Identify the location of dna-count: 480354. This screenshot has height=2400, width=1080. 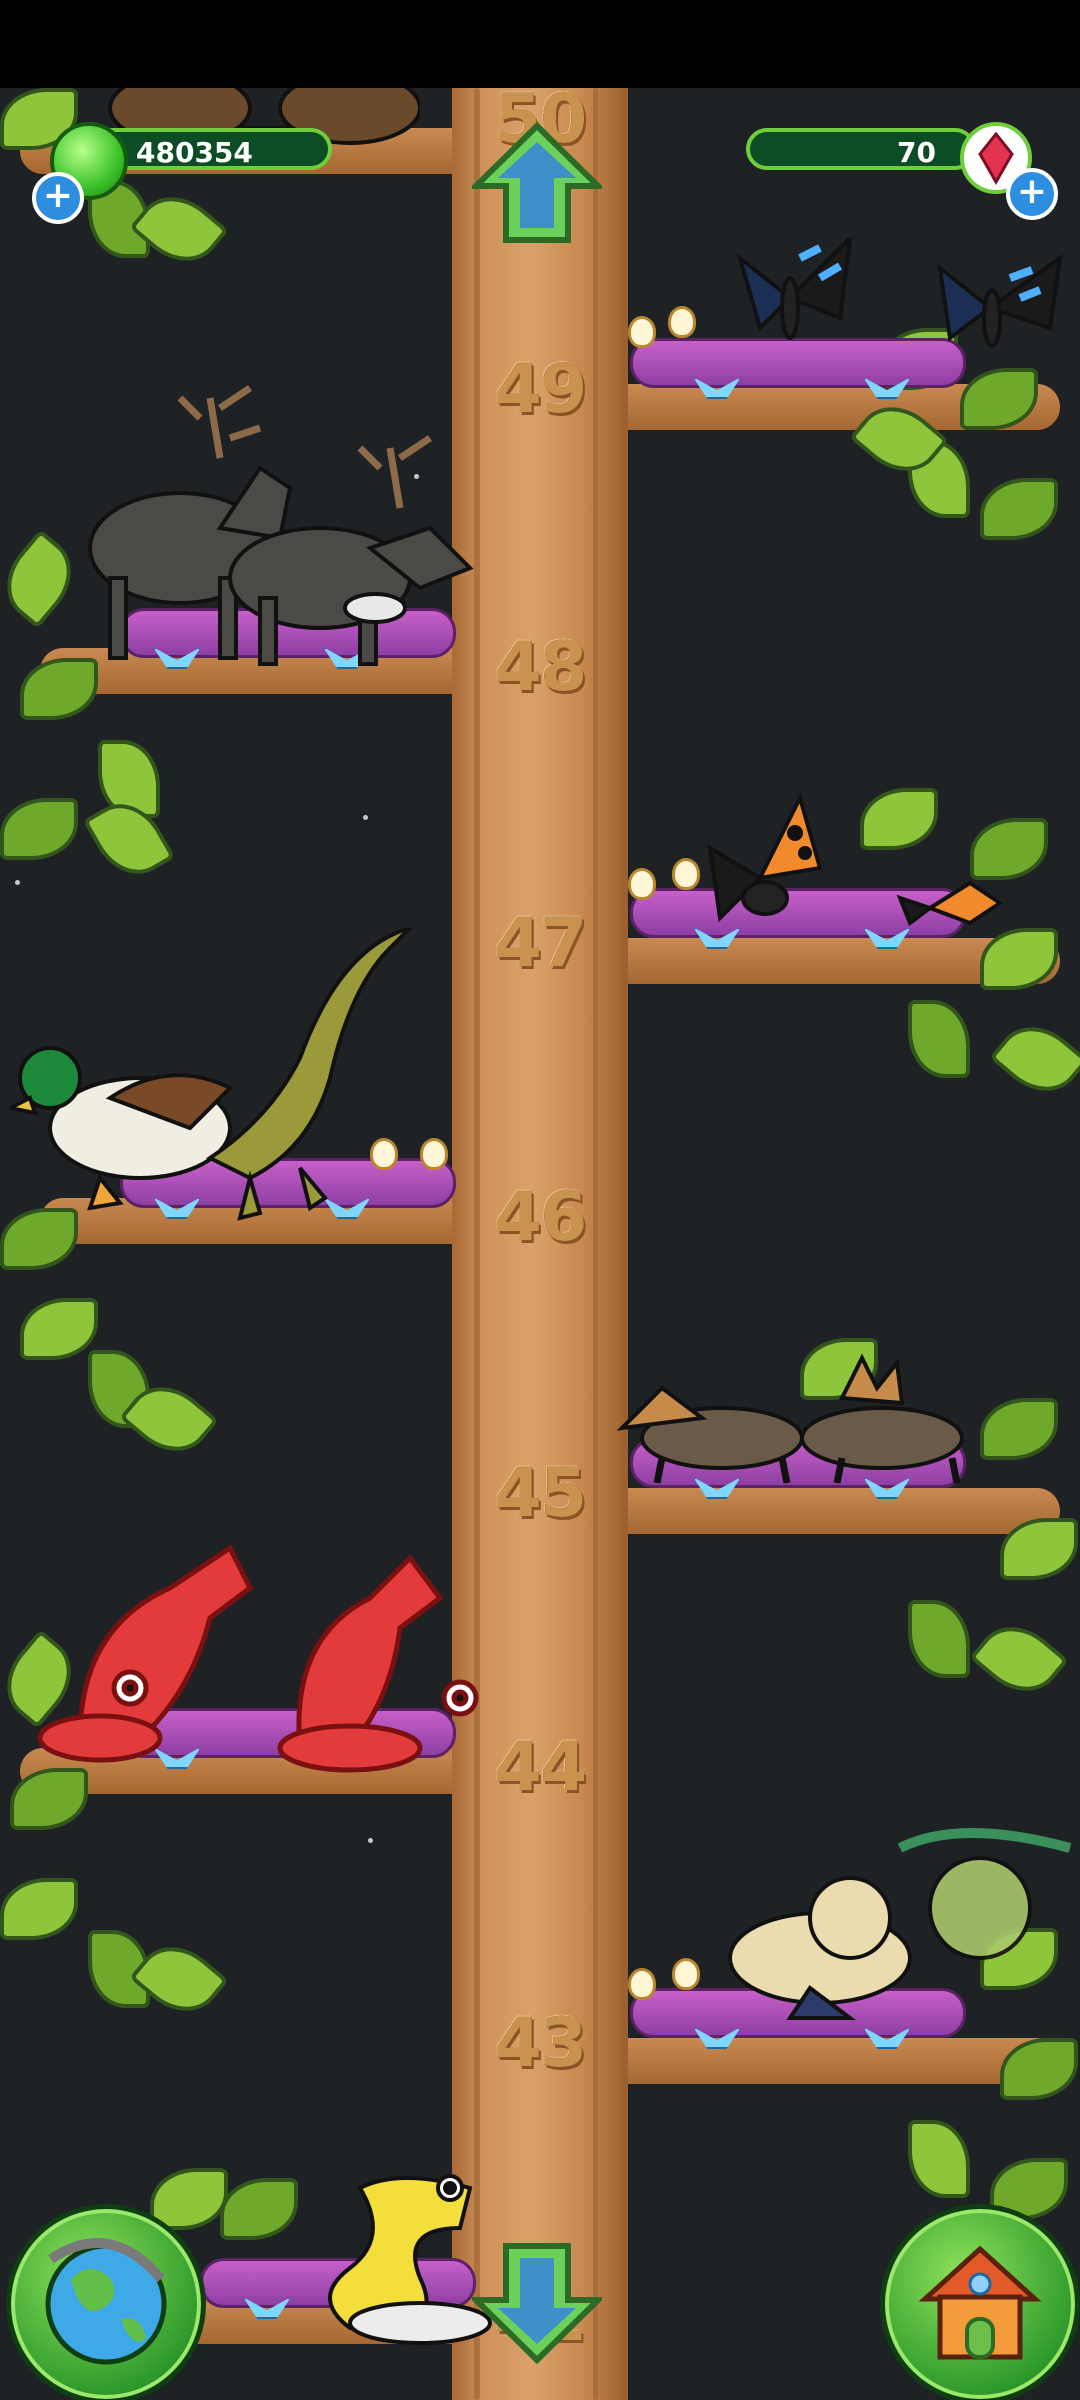
(194, 152).